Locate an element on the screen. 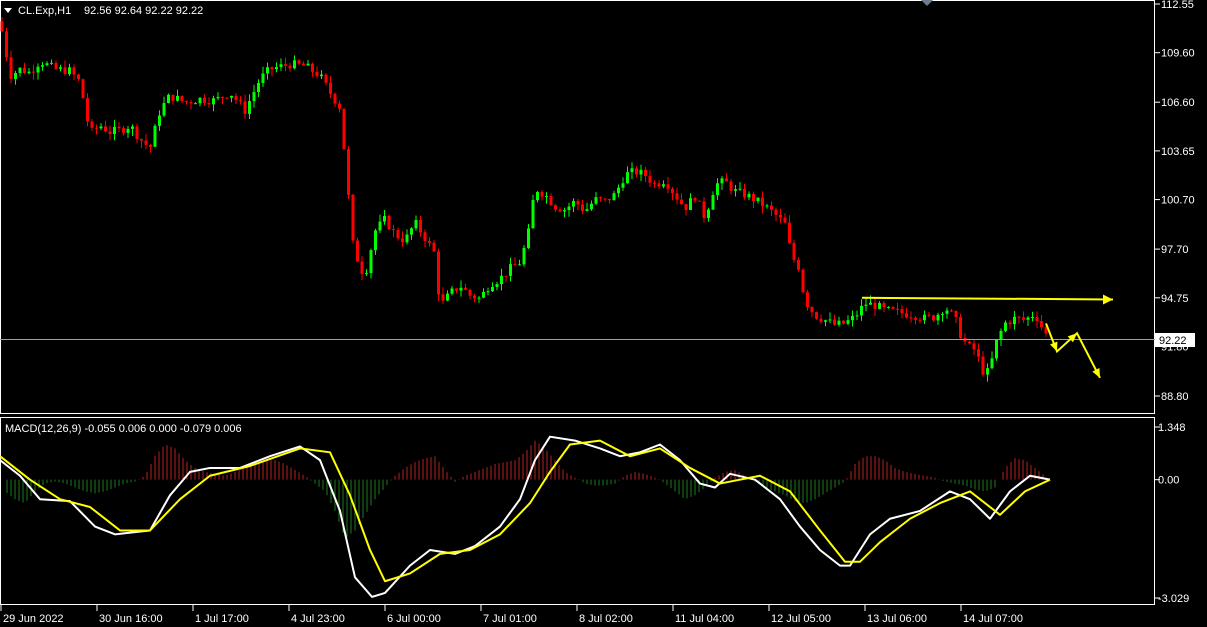 The image size is (1207, 627). price-tick-label: 100.70 is located at coordinates (1178, 201).